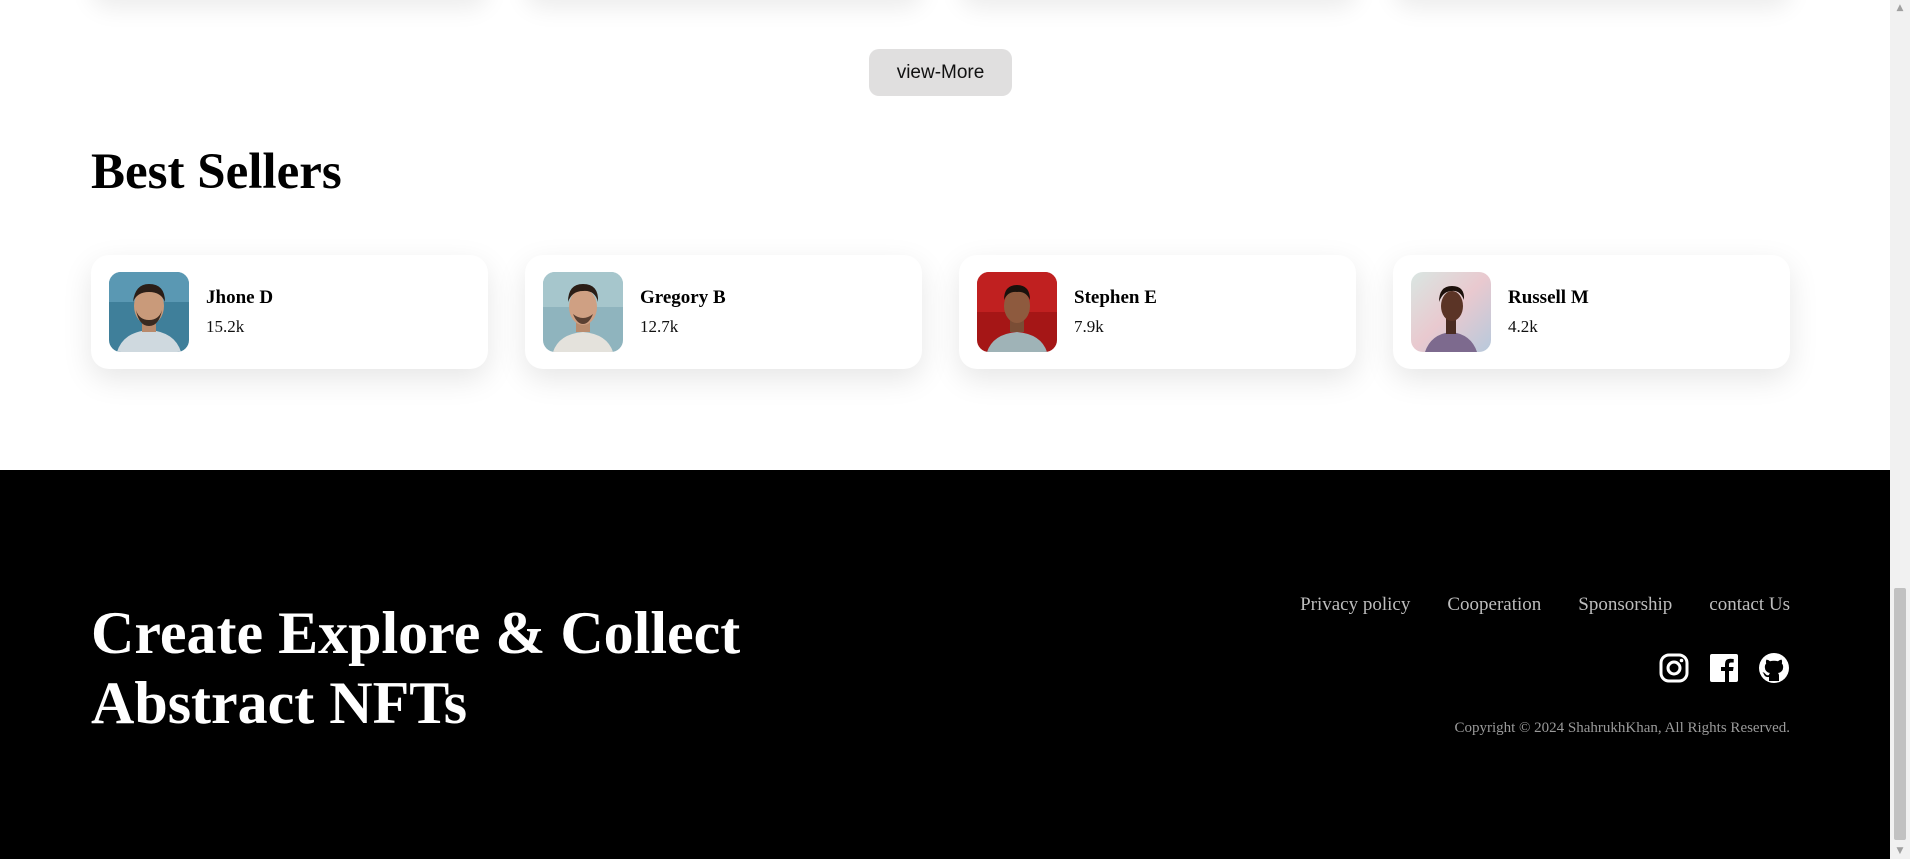 The height and width of the screenshot is (859, 1910). I want to click on facebook-icon, so click(1724, 668).